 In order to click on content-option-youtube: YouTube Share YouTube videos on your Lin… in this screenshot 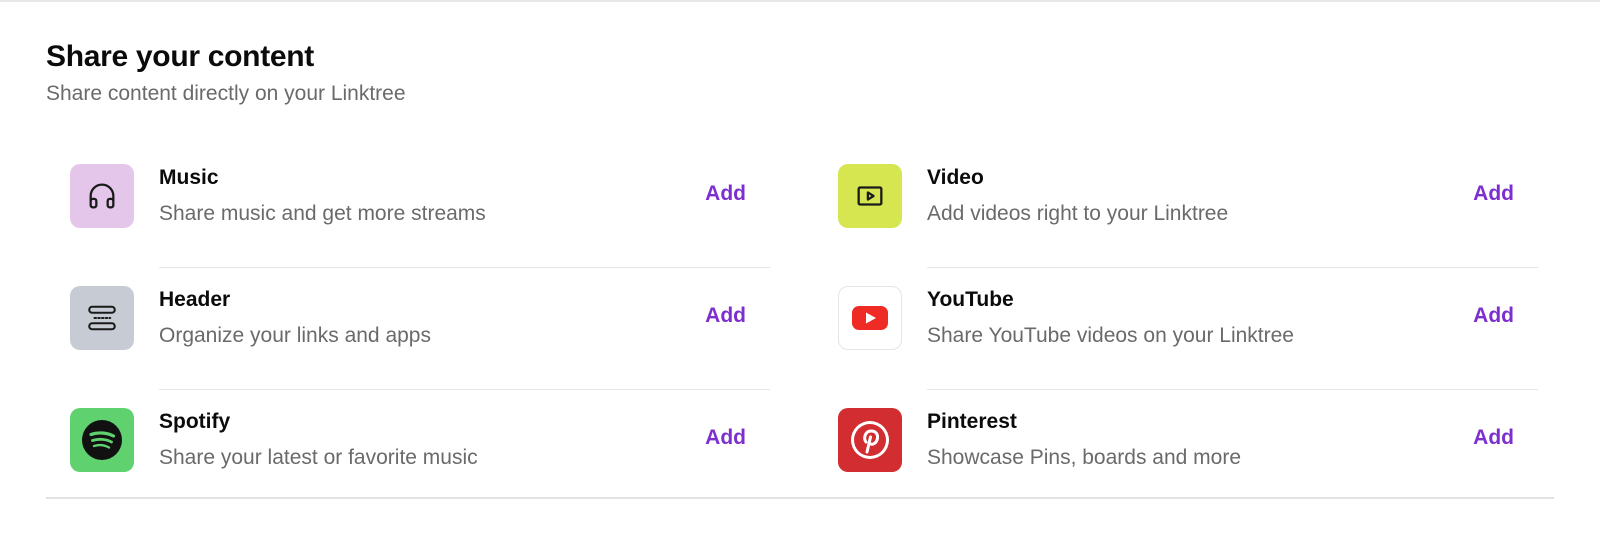, I will do `click(1188, 329)`.